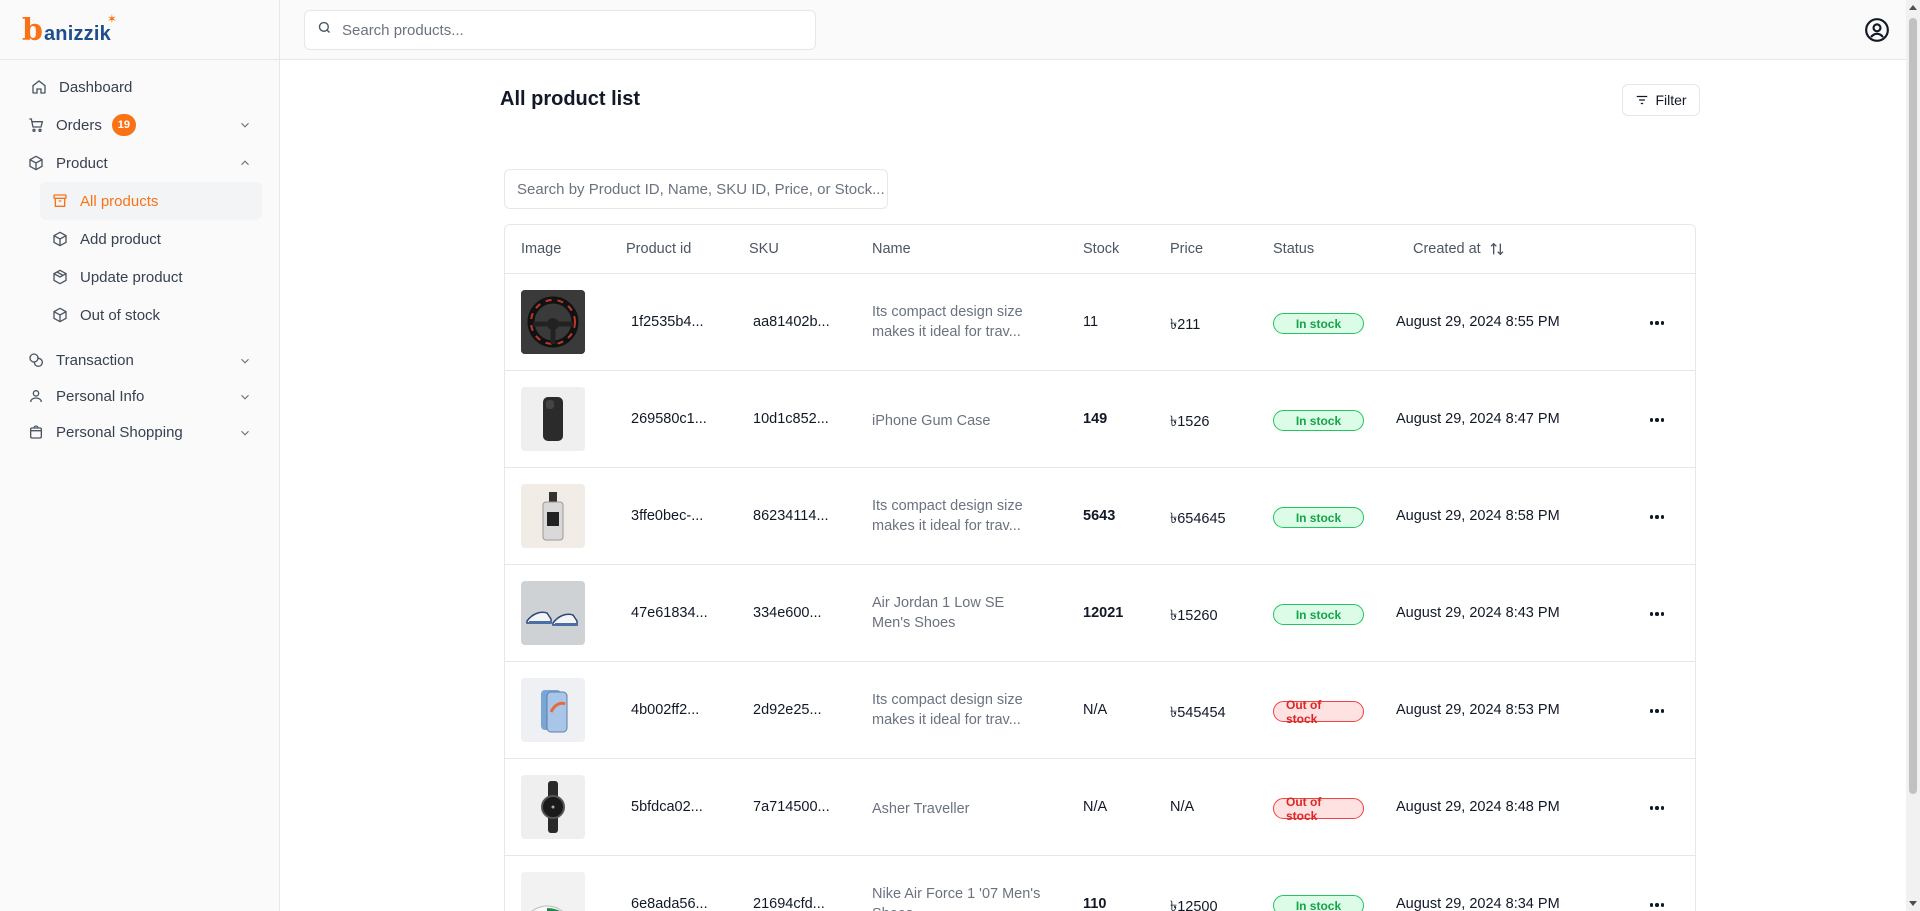 The image size is (1920, 911). Describe the element at coordinates (1478, 903) in the screenshot. I see `created-at: August 29, 2024 8:34 PM` at that location.